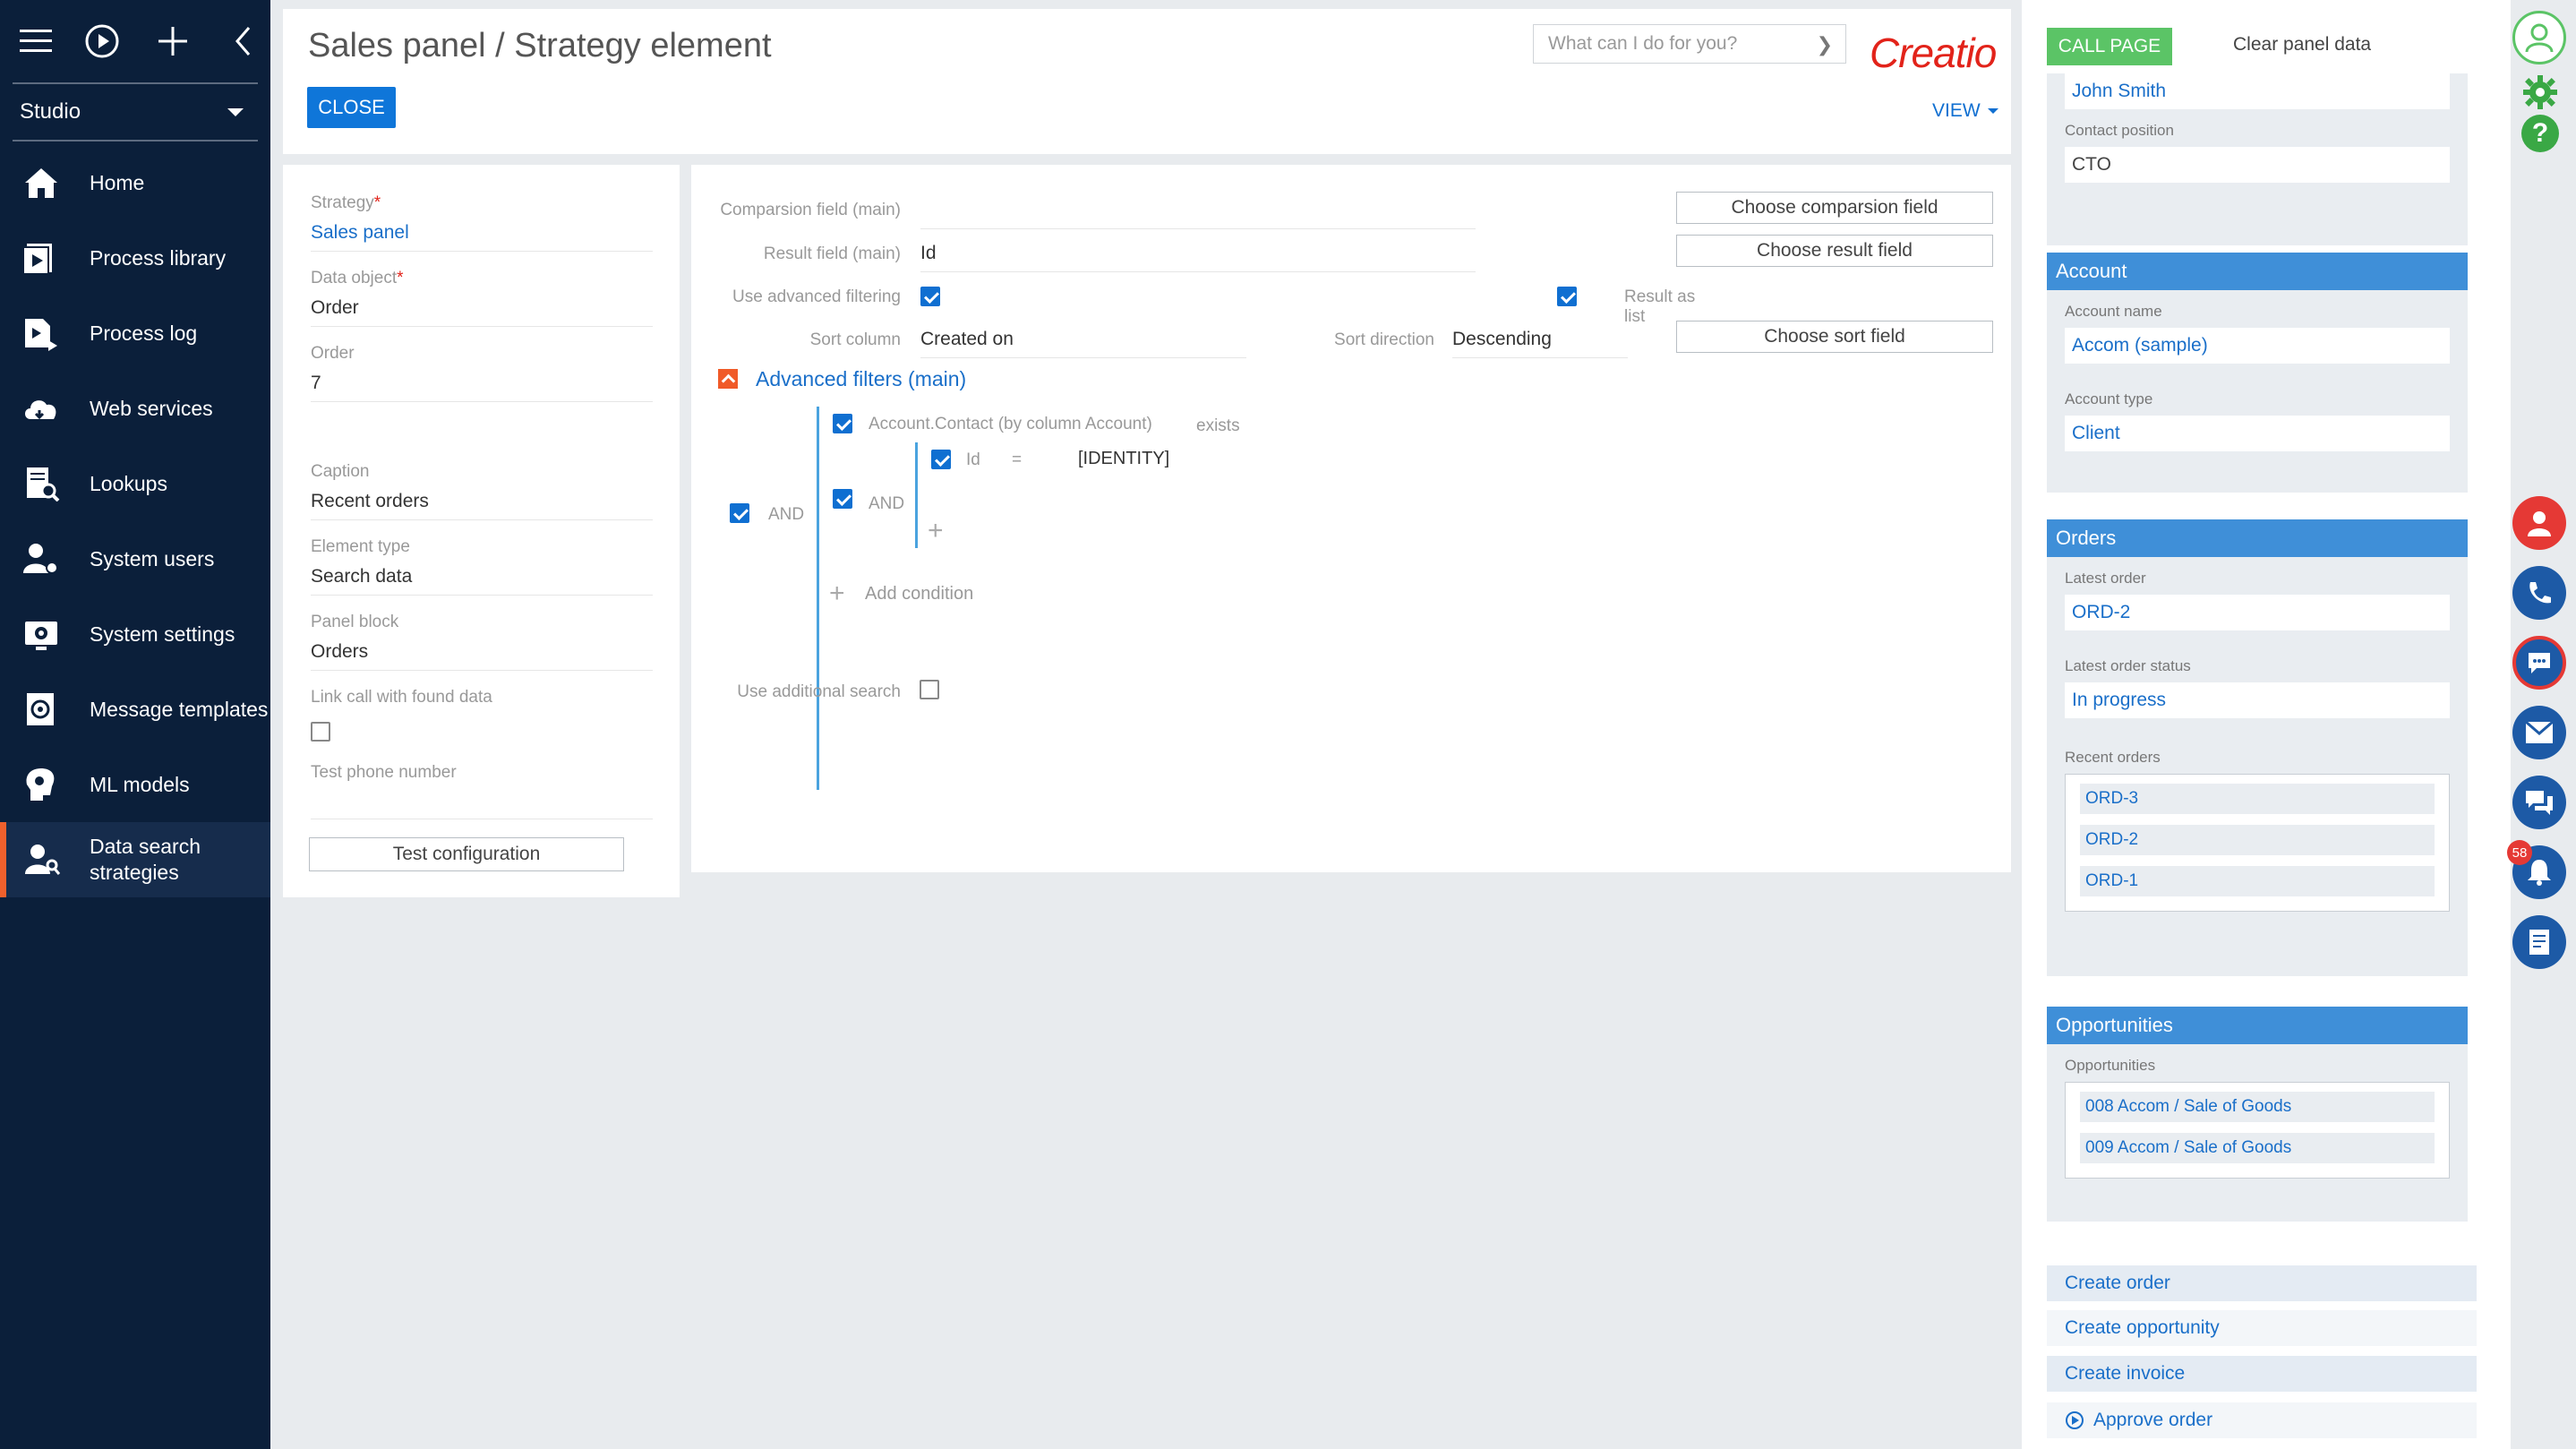  Describe the element at coordinates (1017, 460) in the screenshot. I see `condition-operator: =` at that location.